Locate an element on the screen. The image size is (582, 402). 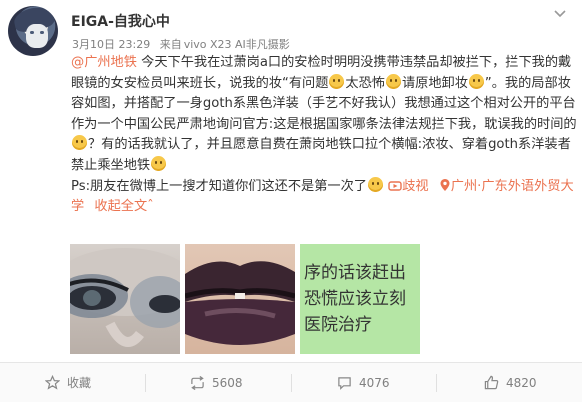
eye-makeup-photo is located at coordinates (125, 299).